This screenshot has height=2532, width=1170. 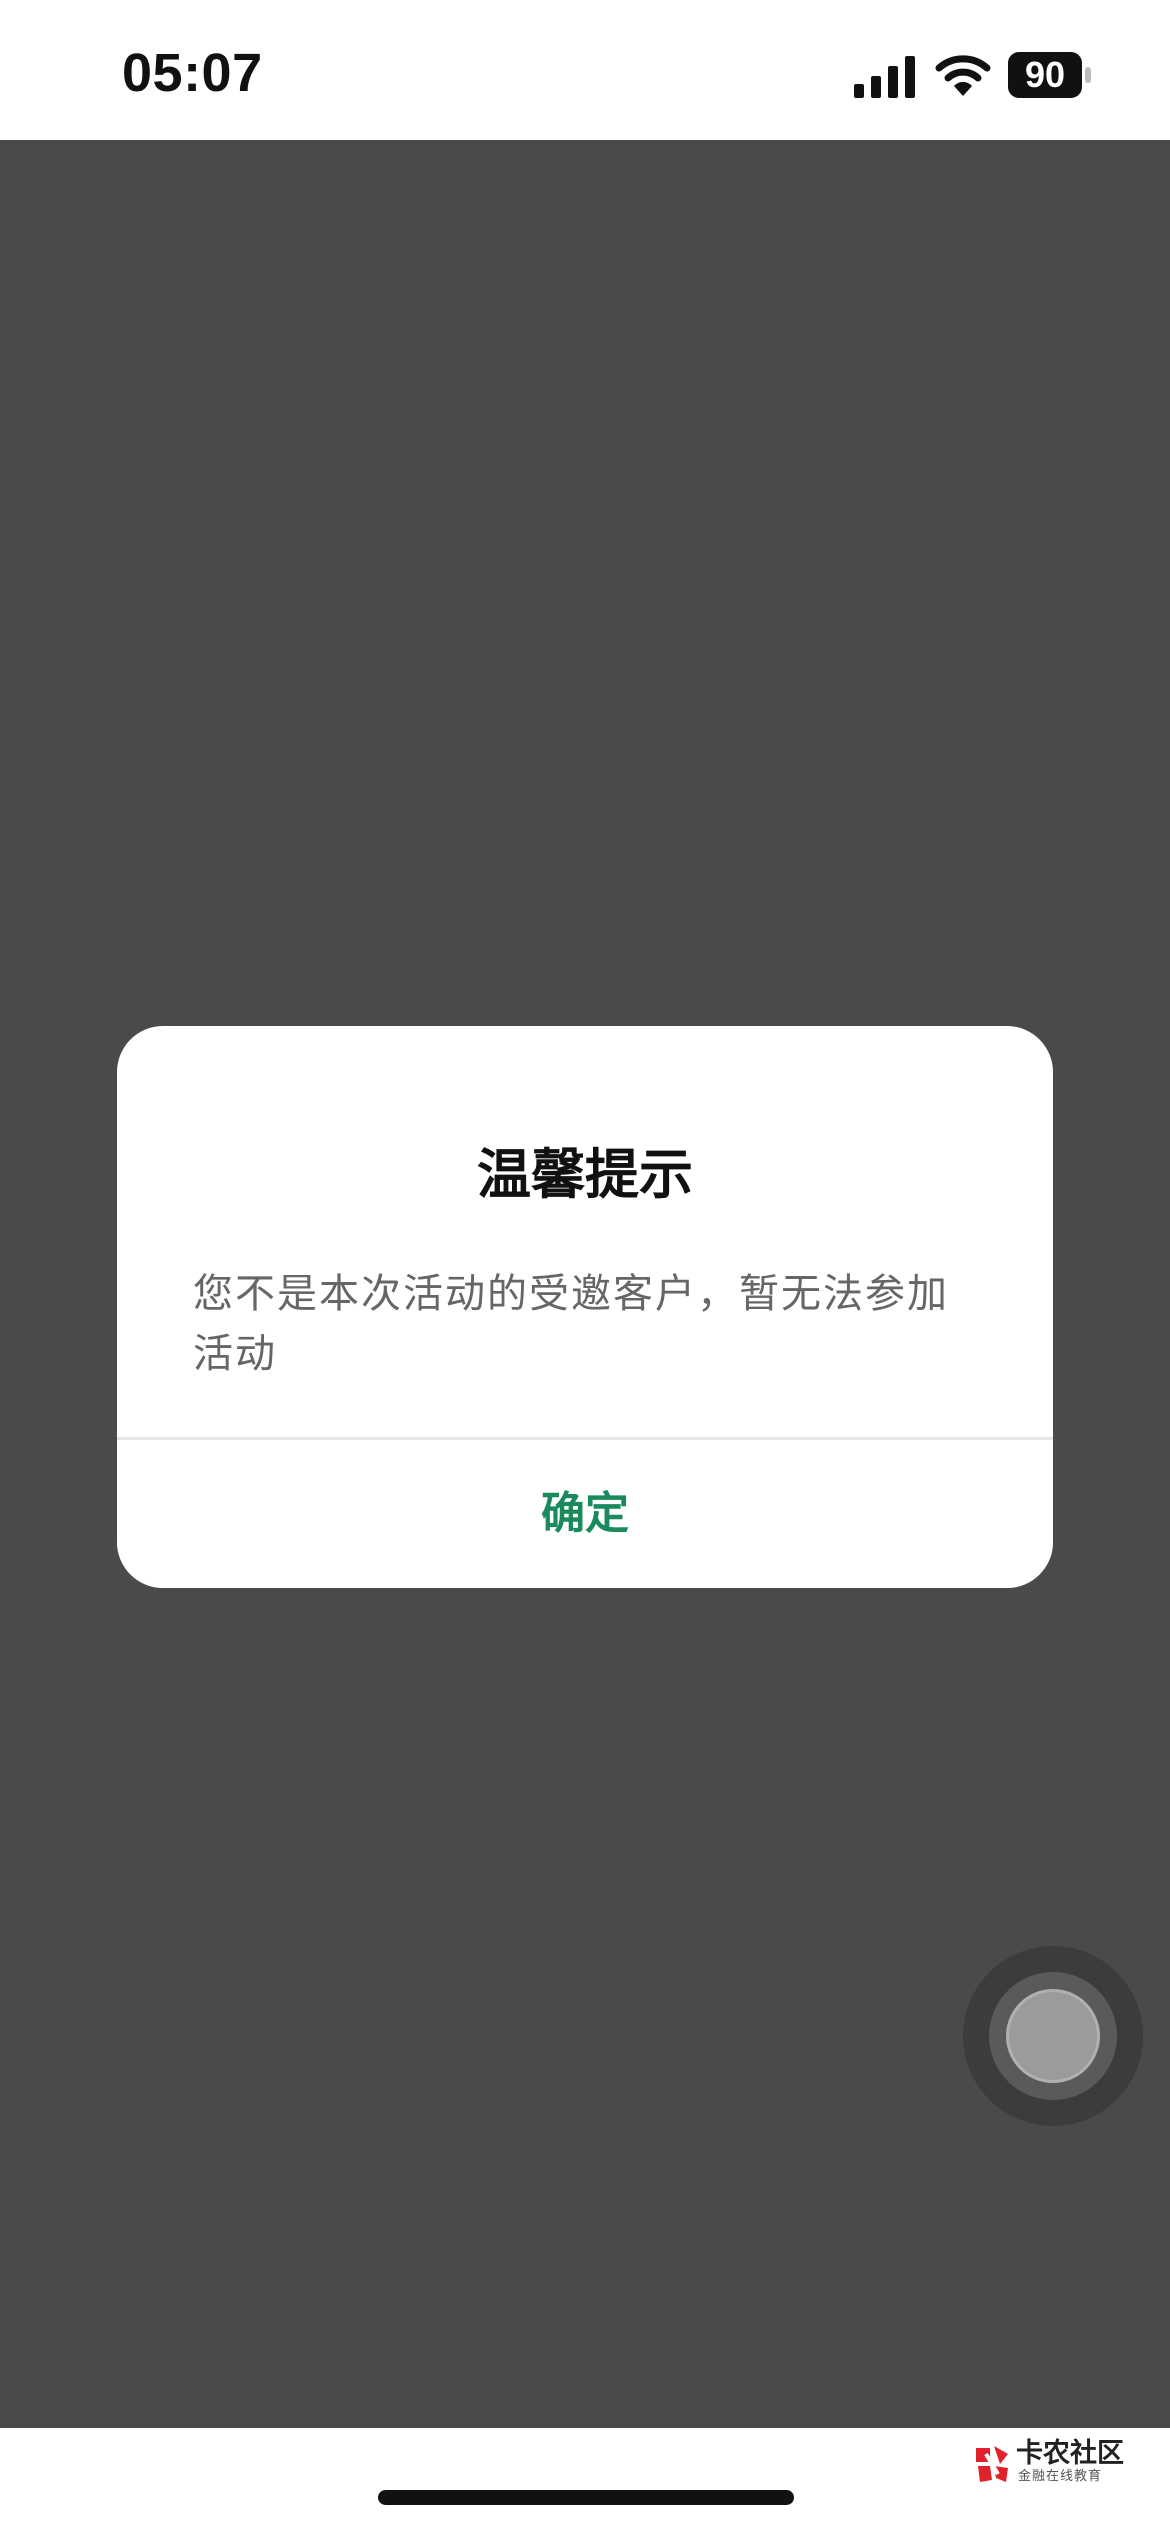 I want to click on signal-icon, so click(x=884, y=77).